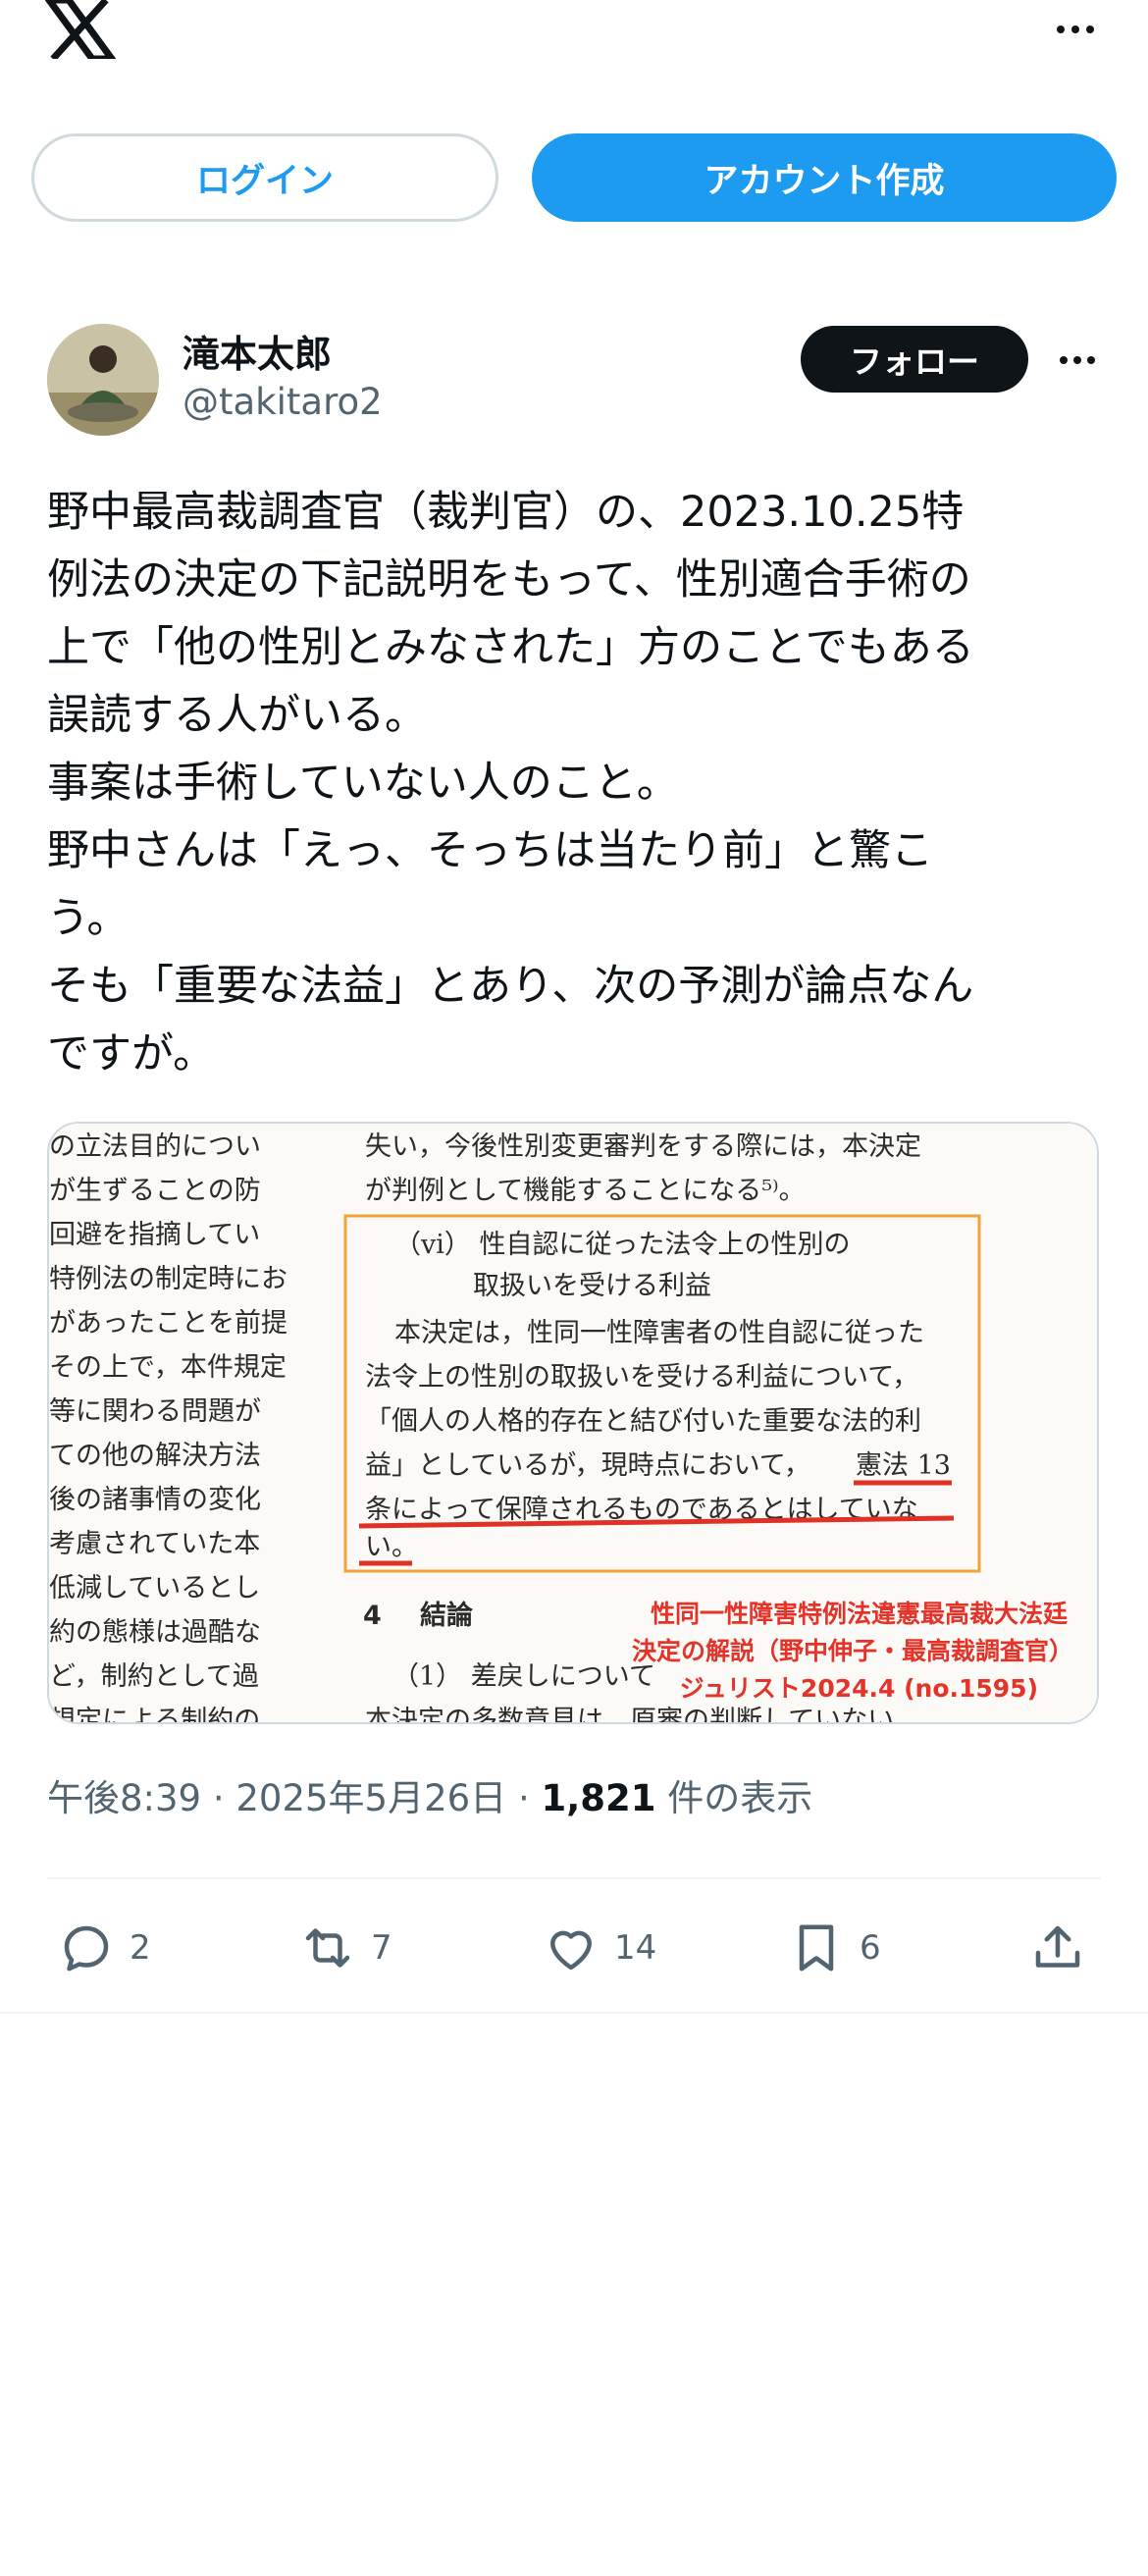  What do you see at coordinates (824, 177) in the screenshot?
I see `signup-button: アカウント作成` at bounding box center [824, 177].